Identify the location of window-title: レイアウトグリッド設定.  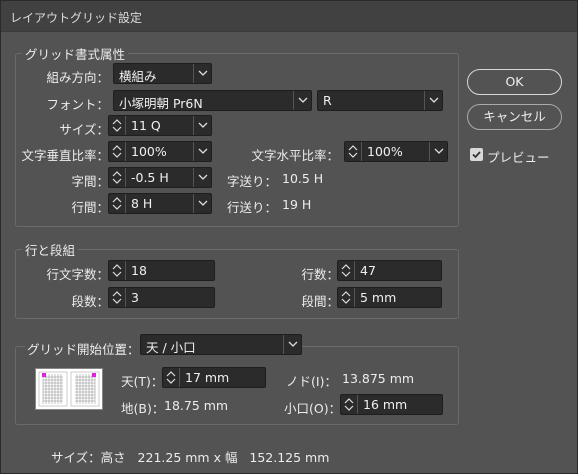
(76, 18).